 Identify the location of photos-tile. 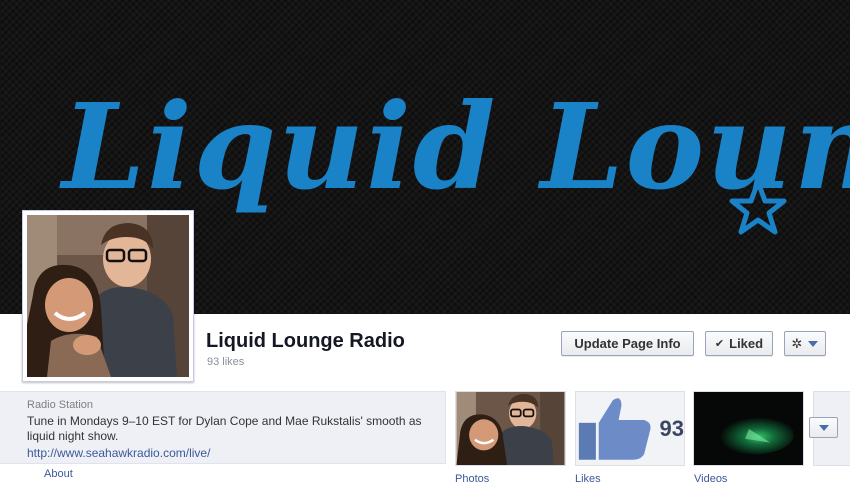
(510, 428).